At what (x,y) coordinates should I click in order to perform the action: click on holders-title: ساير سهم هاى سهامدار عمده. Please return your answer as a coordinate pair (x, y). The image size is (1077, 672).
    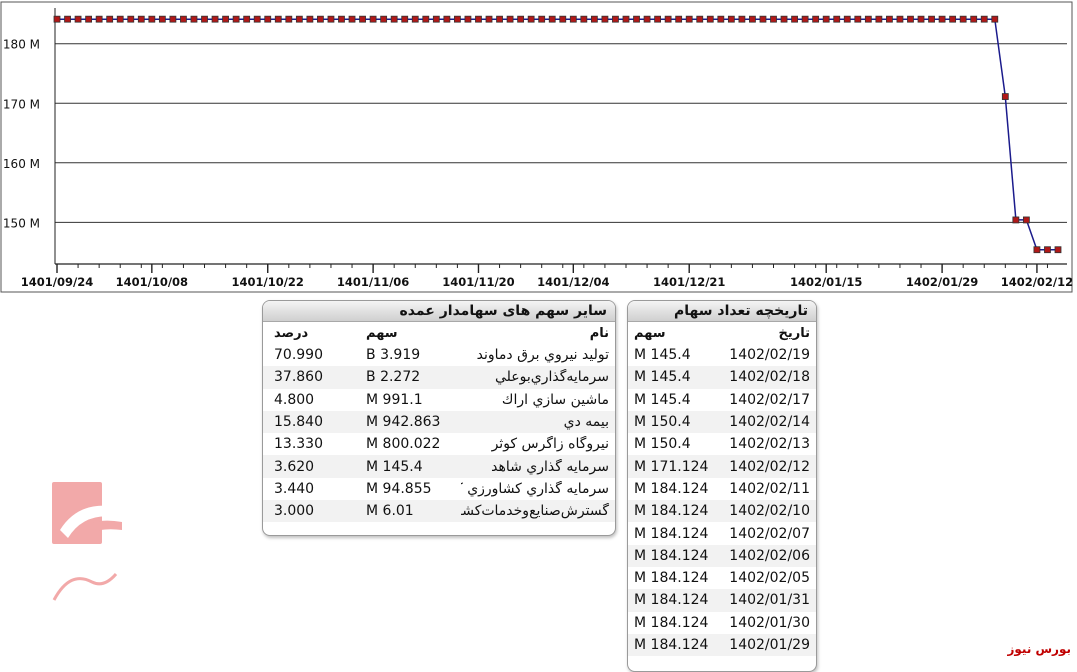
    Looking at the image, I should click on (439, 311).